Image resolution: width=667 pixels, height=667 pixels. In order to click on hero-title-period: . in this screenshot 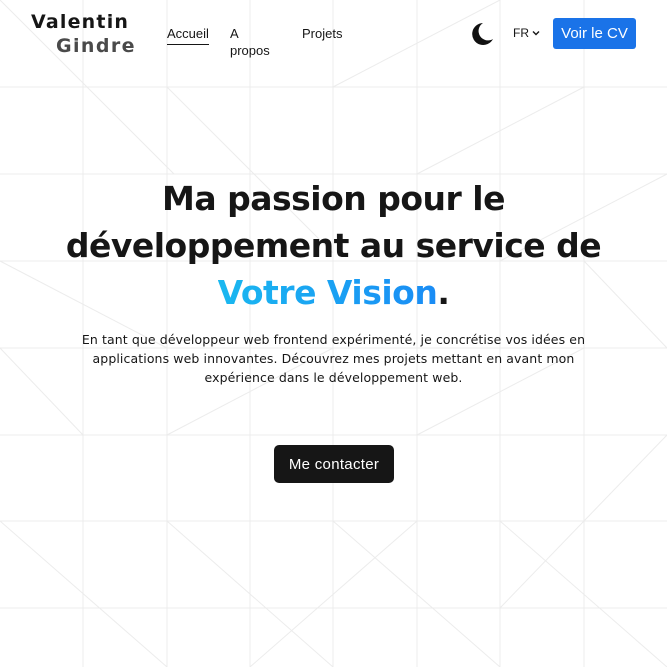, I will do `click(443, 292)`.